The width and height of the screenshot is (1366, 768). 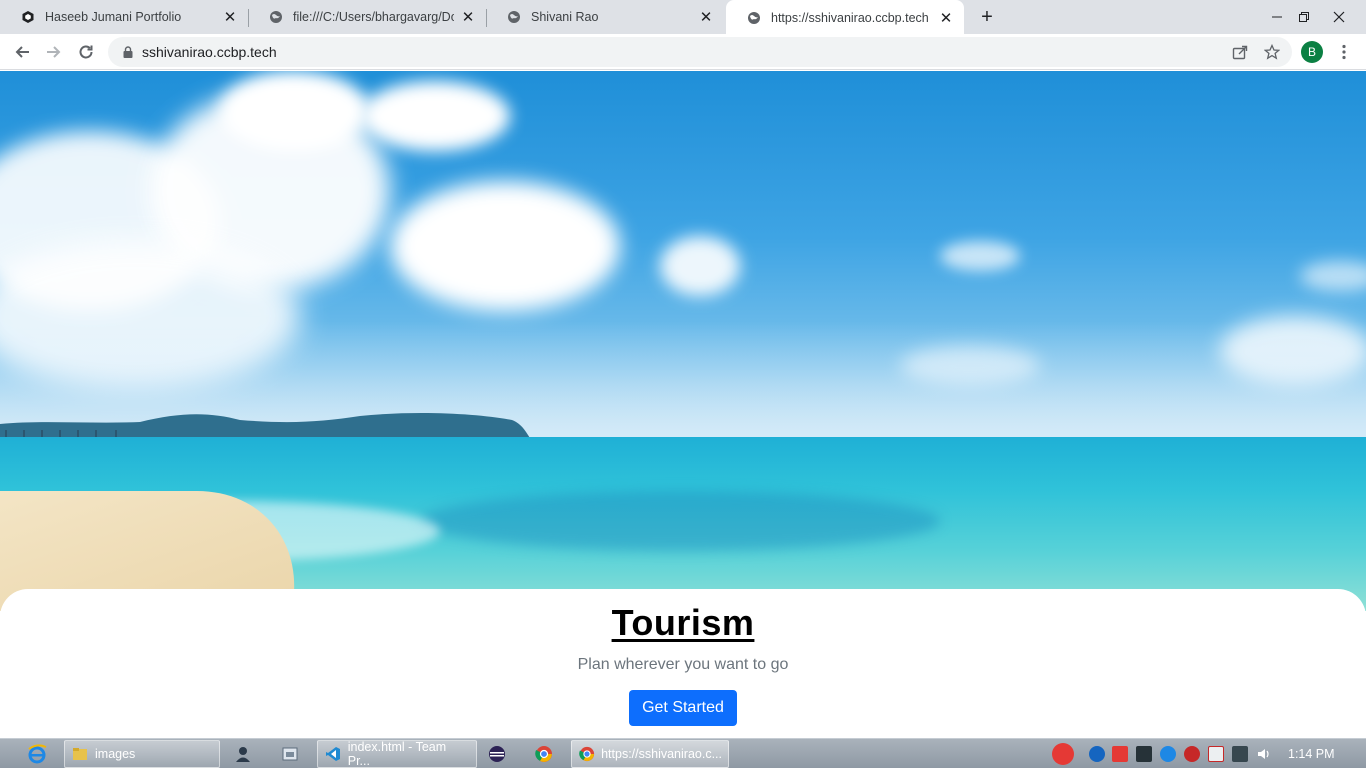 I want to click on tab-local-file: file:///C:/Users/bhargavarg/Down ✕, so click(x=367, y=17).